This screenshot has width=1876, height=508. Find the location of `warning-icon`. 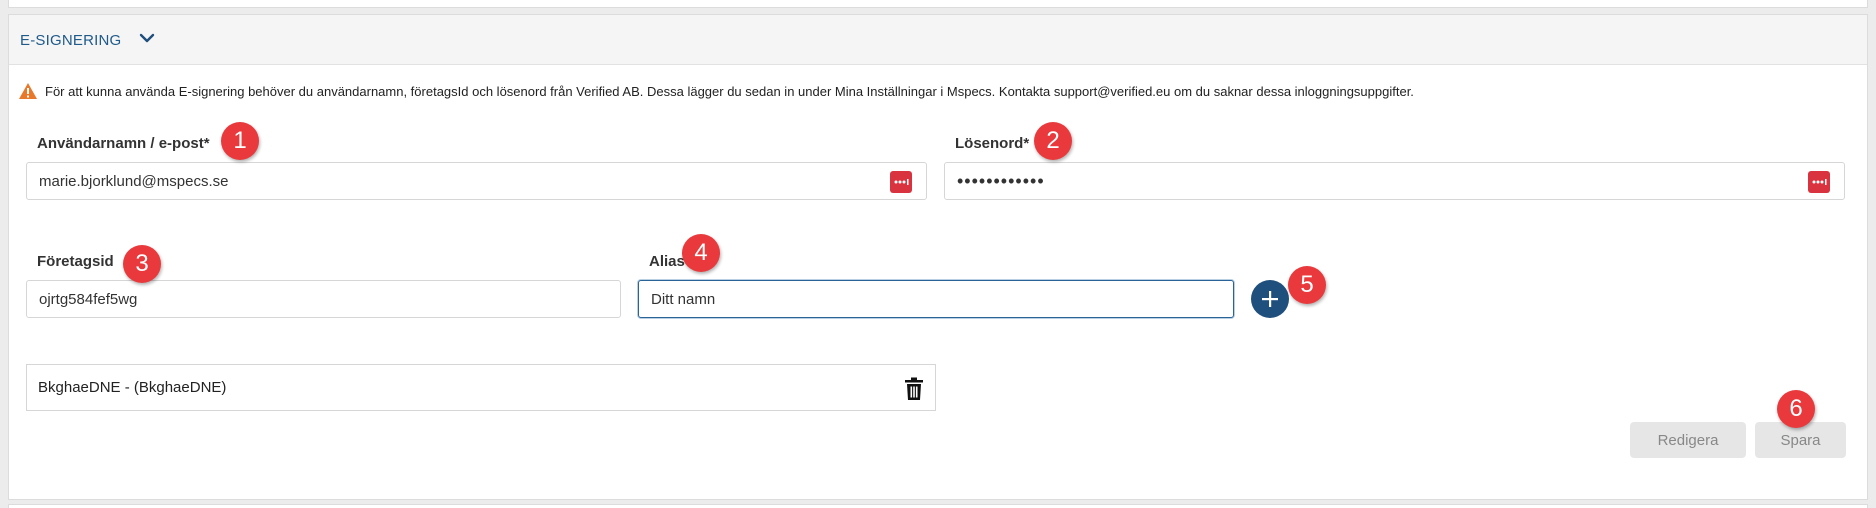

warning-icon is located at coordinates (28, 91).